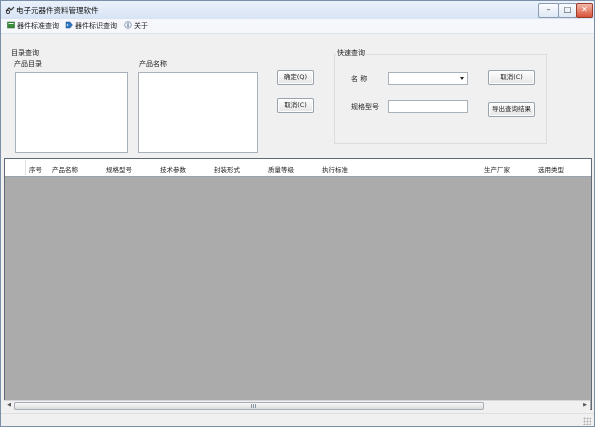  I want to click on column-header: 规格型号, so click(119, 169).